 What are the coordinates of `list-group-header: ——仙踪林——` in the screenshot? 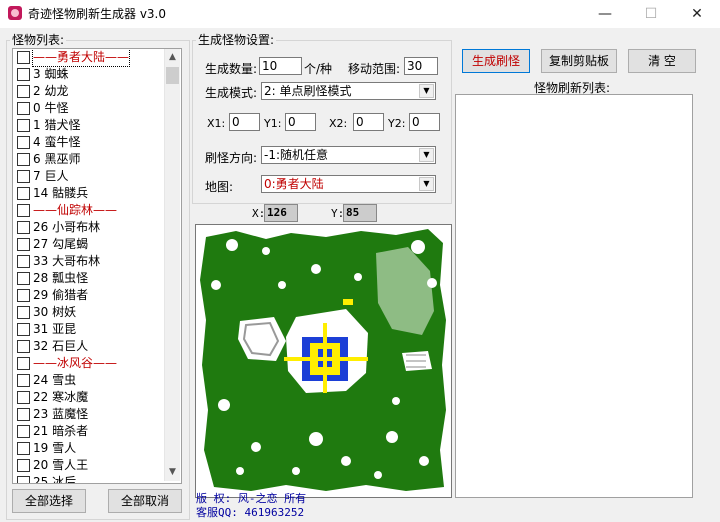 It's located at (97, 210).